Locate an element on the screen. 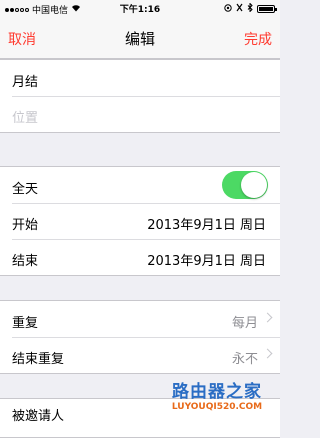 The width and height of the screenshot is (320, 438). battery-fill is located at coordinates (266, 9).